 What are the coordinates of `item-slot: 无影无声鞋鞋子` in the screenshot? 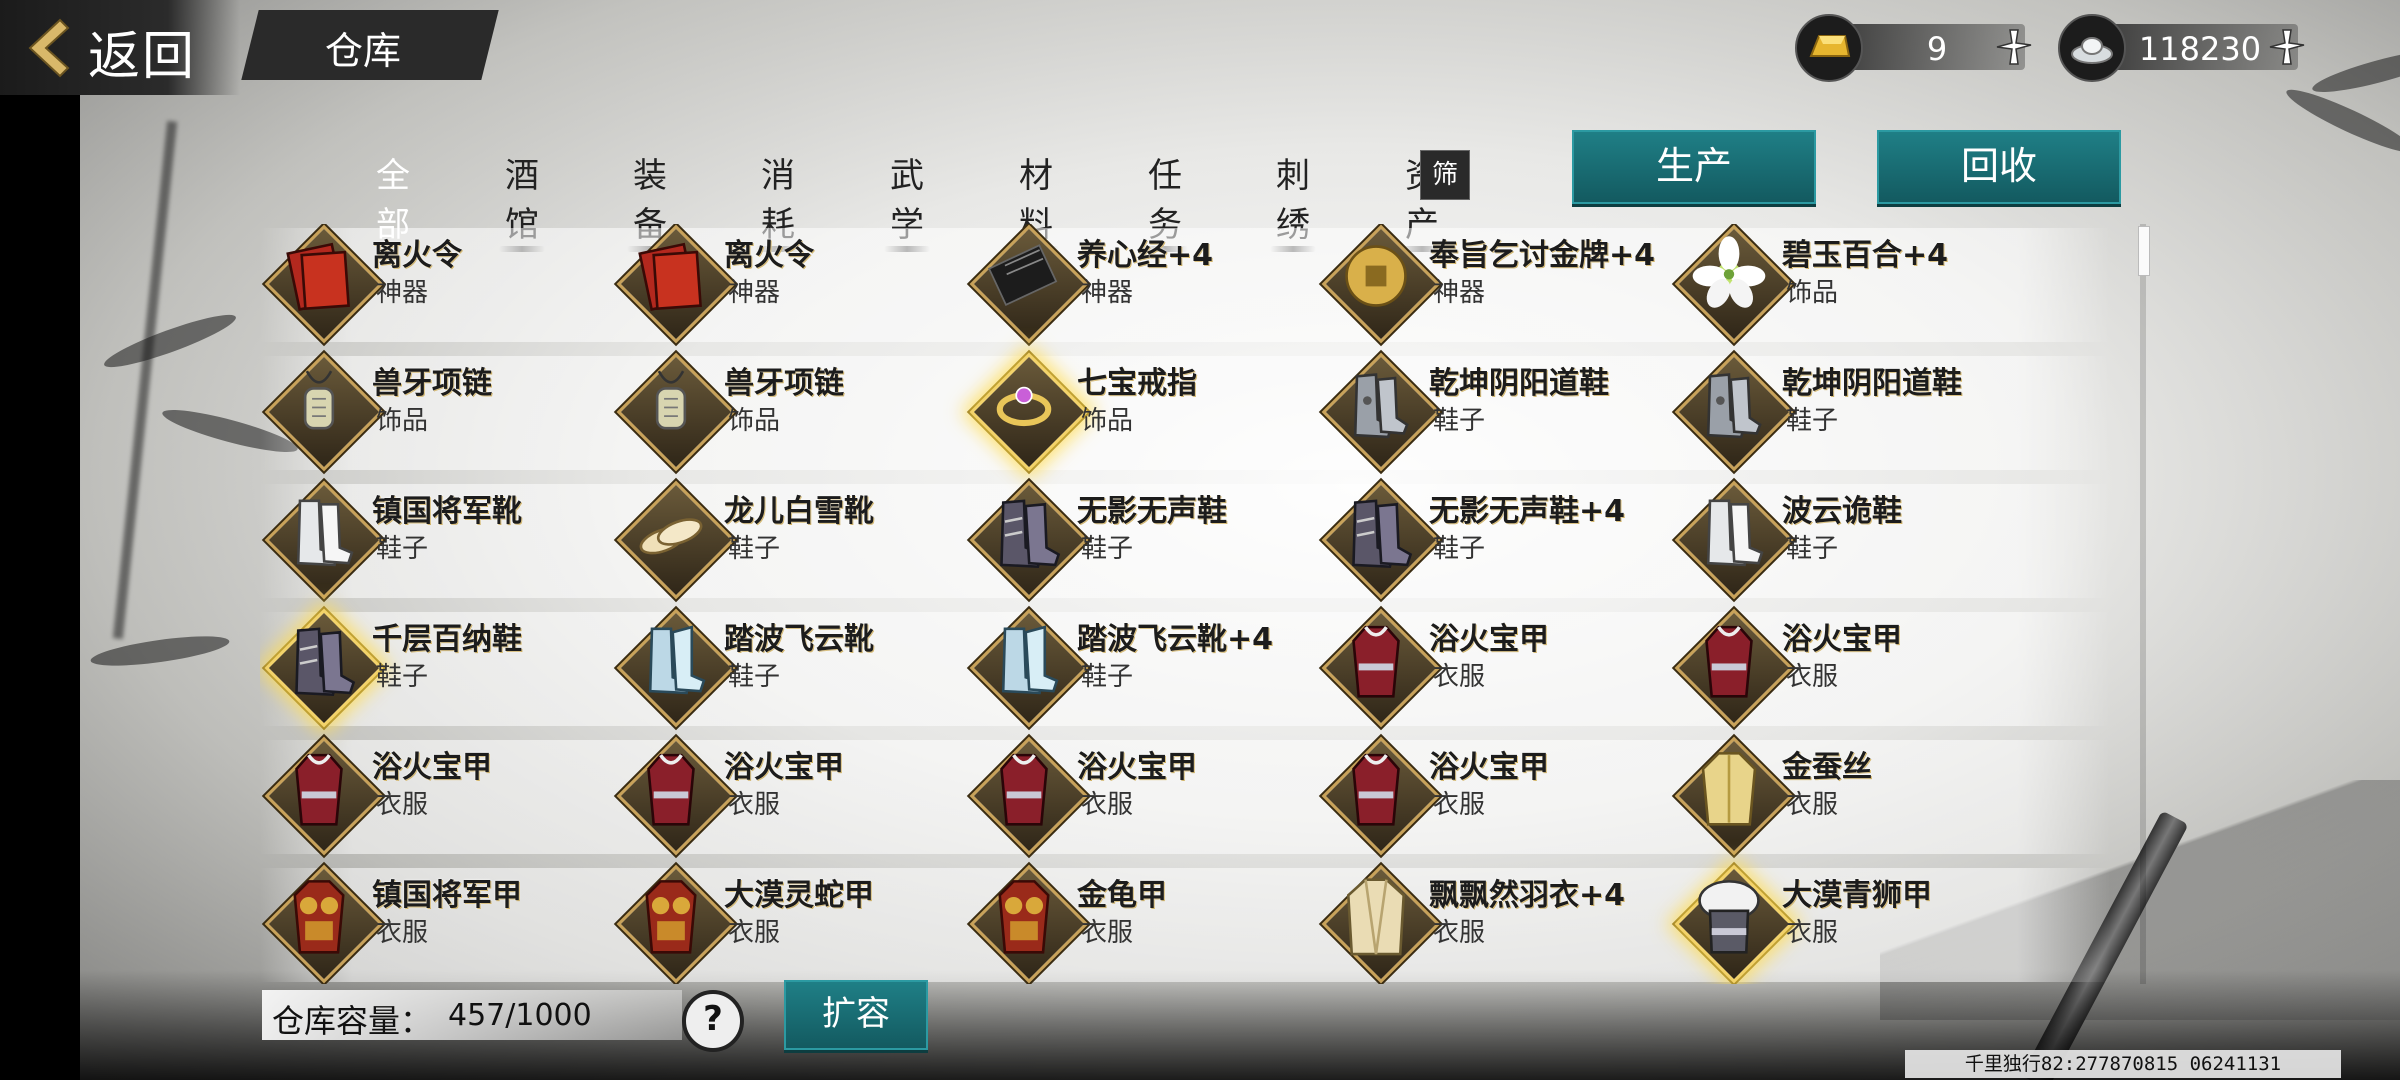 It's located at (1141, 540).